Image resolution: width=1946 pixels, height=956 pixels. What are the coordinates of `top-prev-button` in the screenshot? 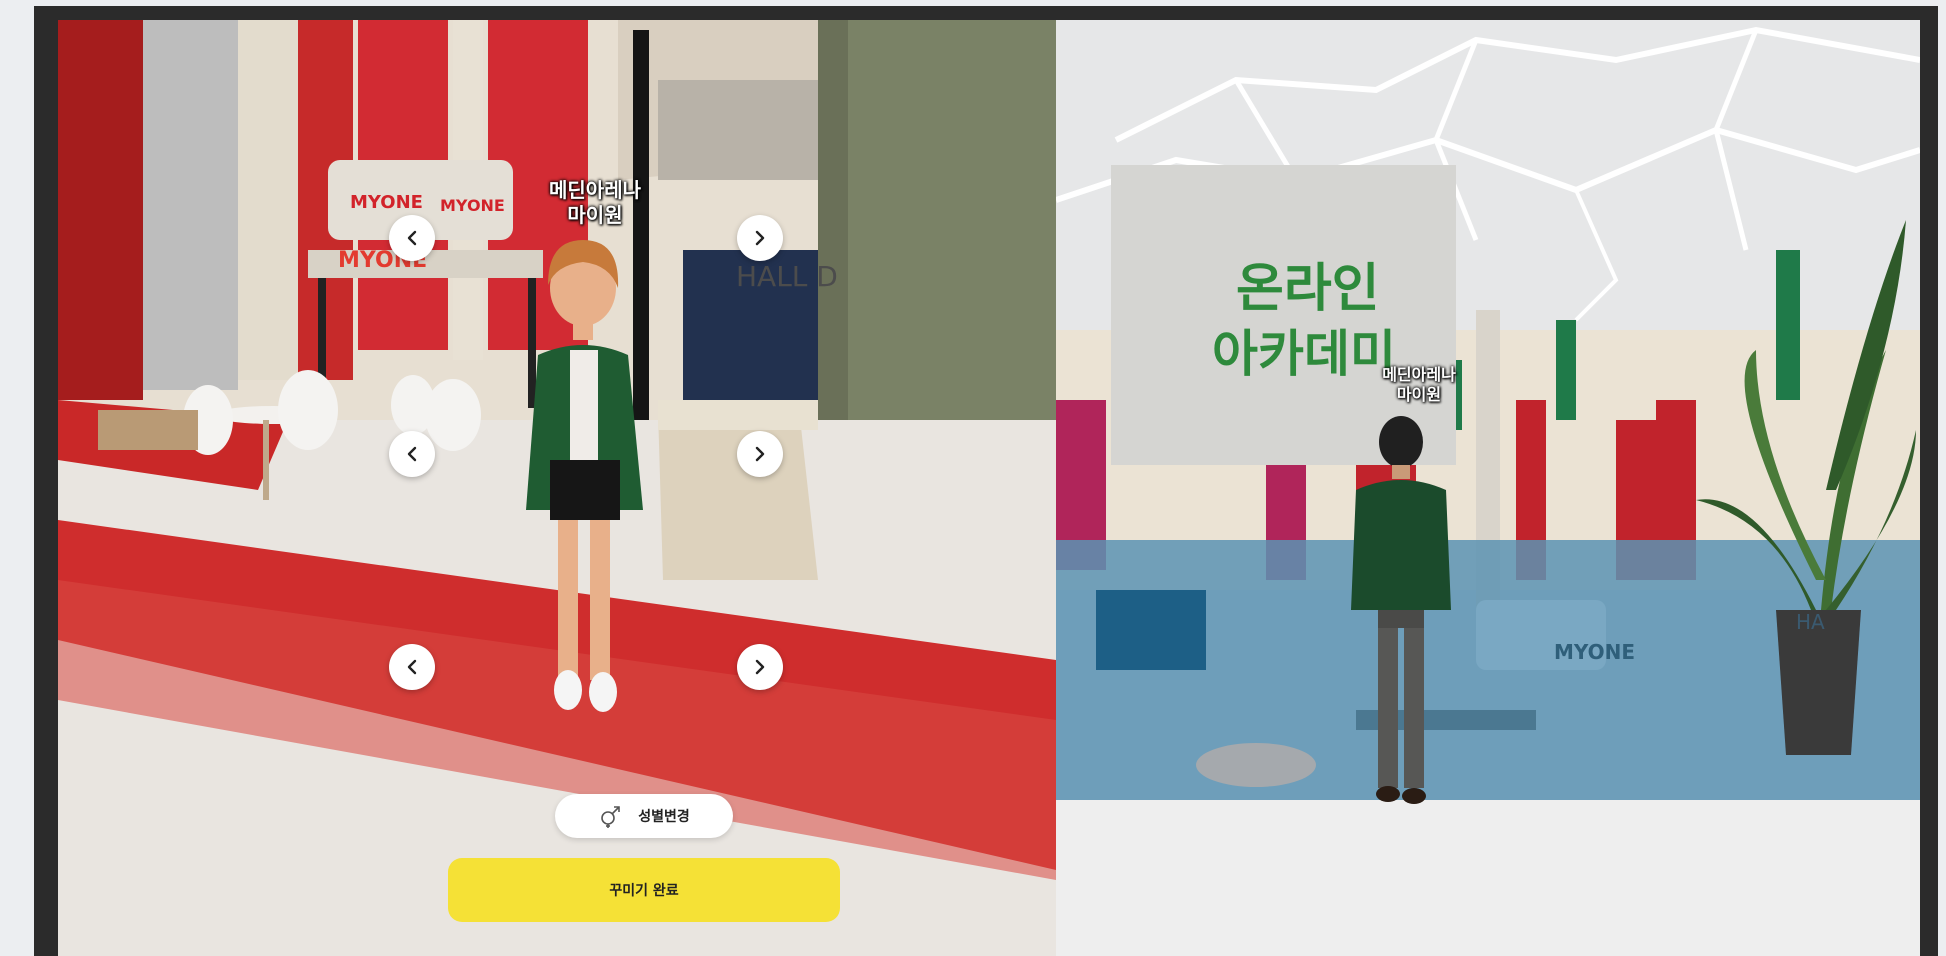 It's located at (412, 454).